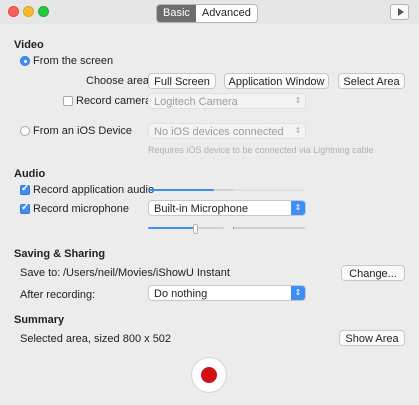 The height and width of the screenshot is (405, 419). What do you see at coordinates (93, 190) in the screenshot?
I see `record-app-audio-label: Record application audio` at bounding box center [93, 190].